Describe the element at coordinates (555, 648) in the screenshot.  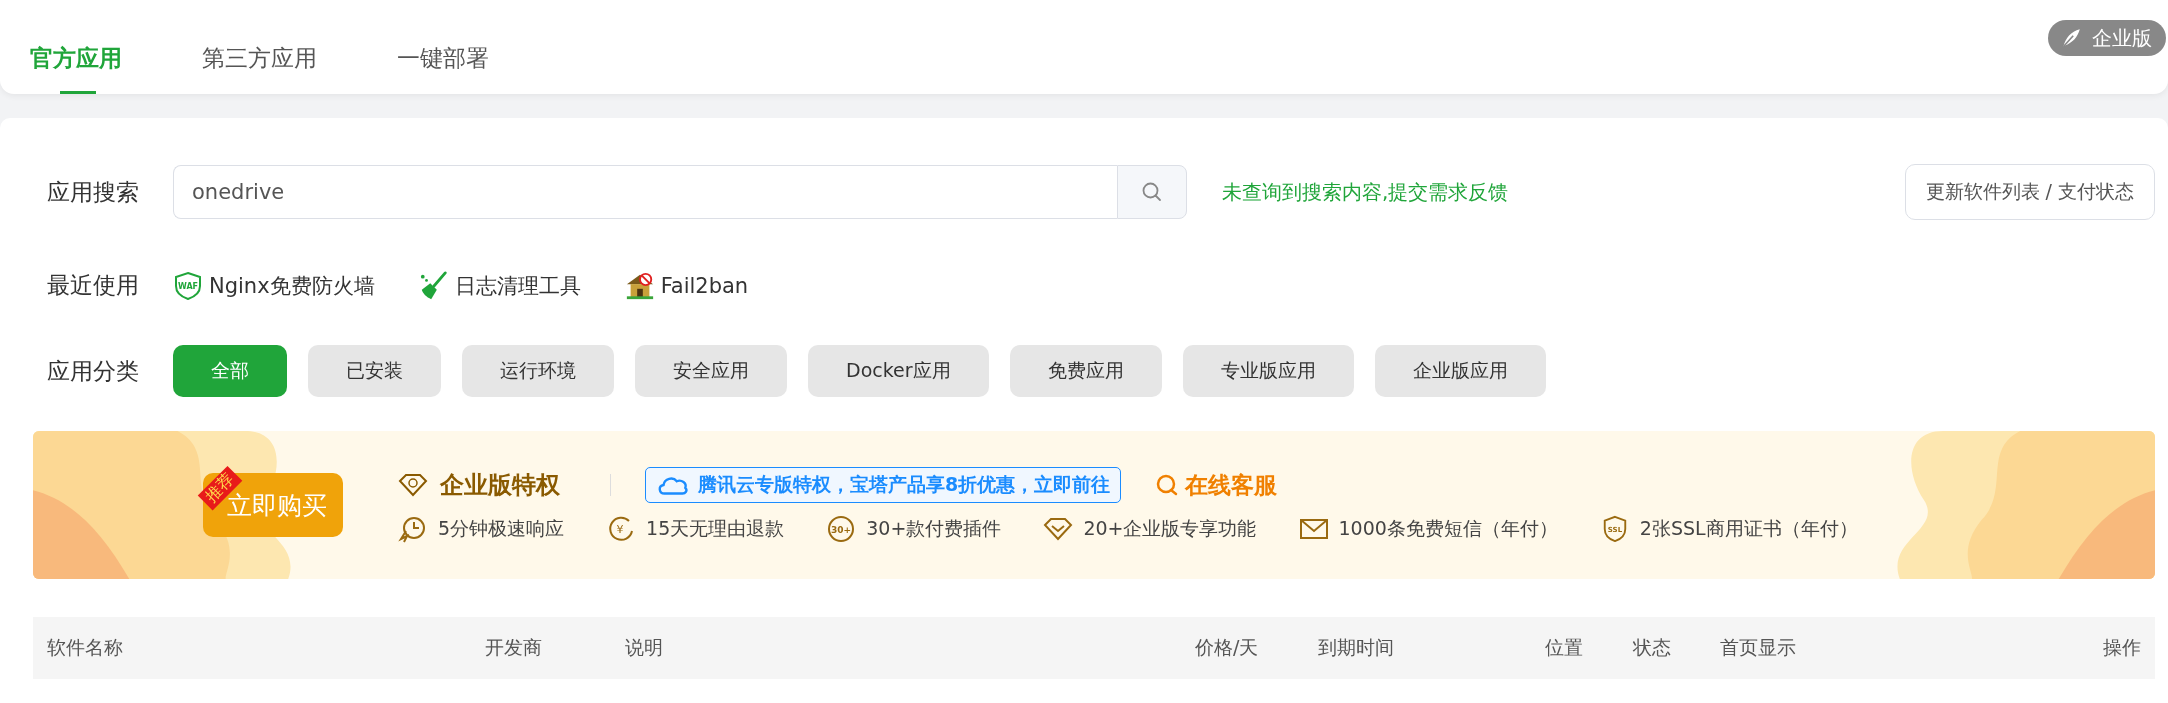
I see `column-header: 开发商` at that location.